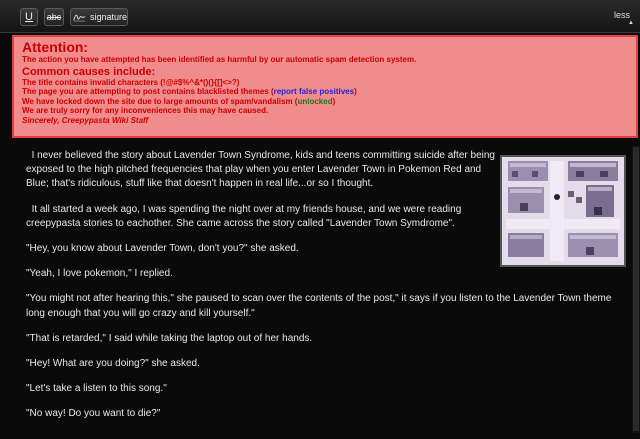 Image resolution: width=640 pixels, height=439 pixels. I want to click on collapse-arrow-icon: ▲, so click(631, 23).